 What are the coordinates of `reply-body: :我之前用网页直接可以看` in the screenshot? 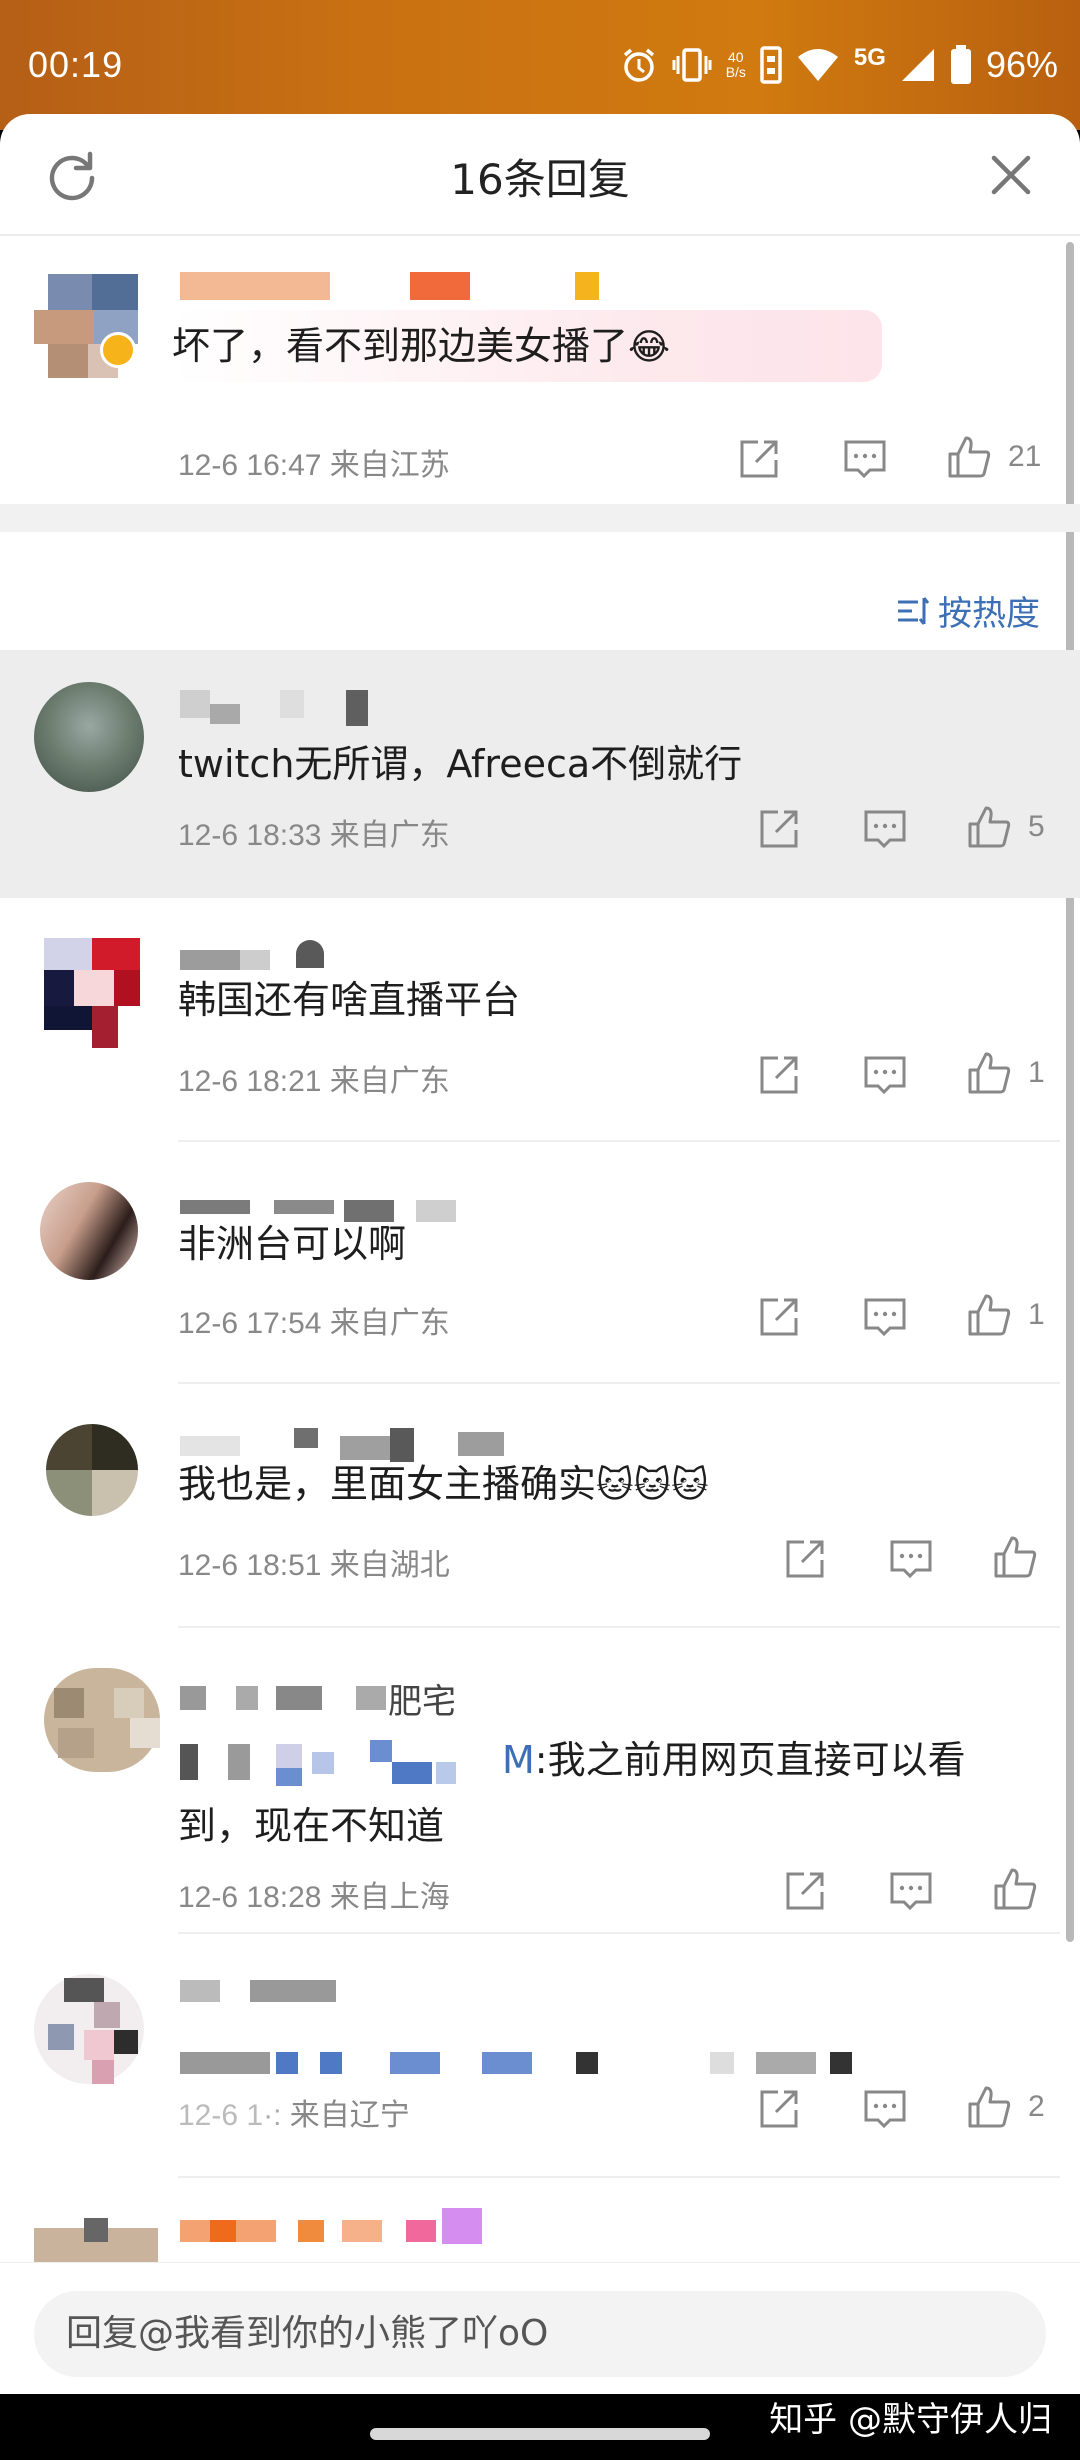 It's located at (750, 1760).